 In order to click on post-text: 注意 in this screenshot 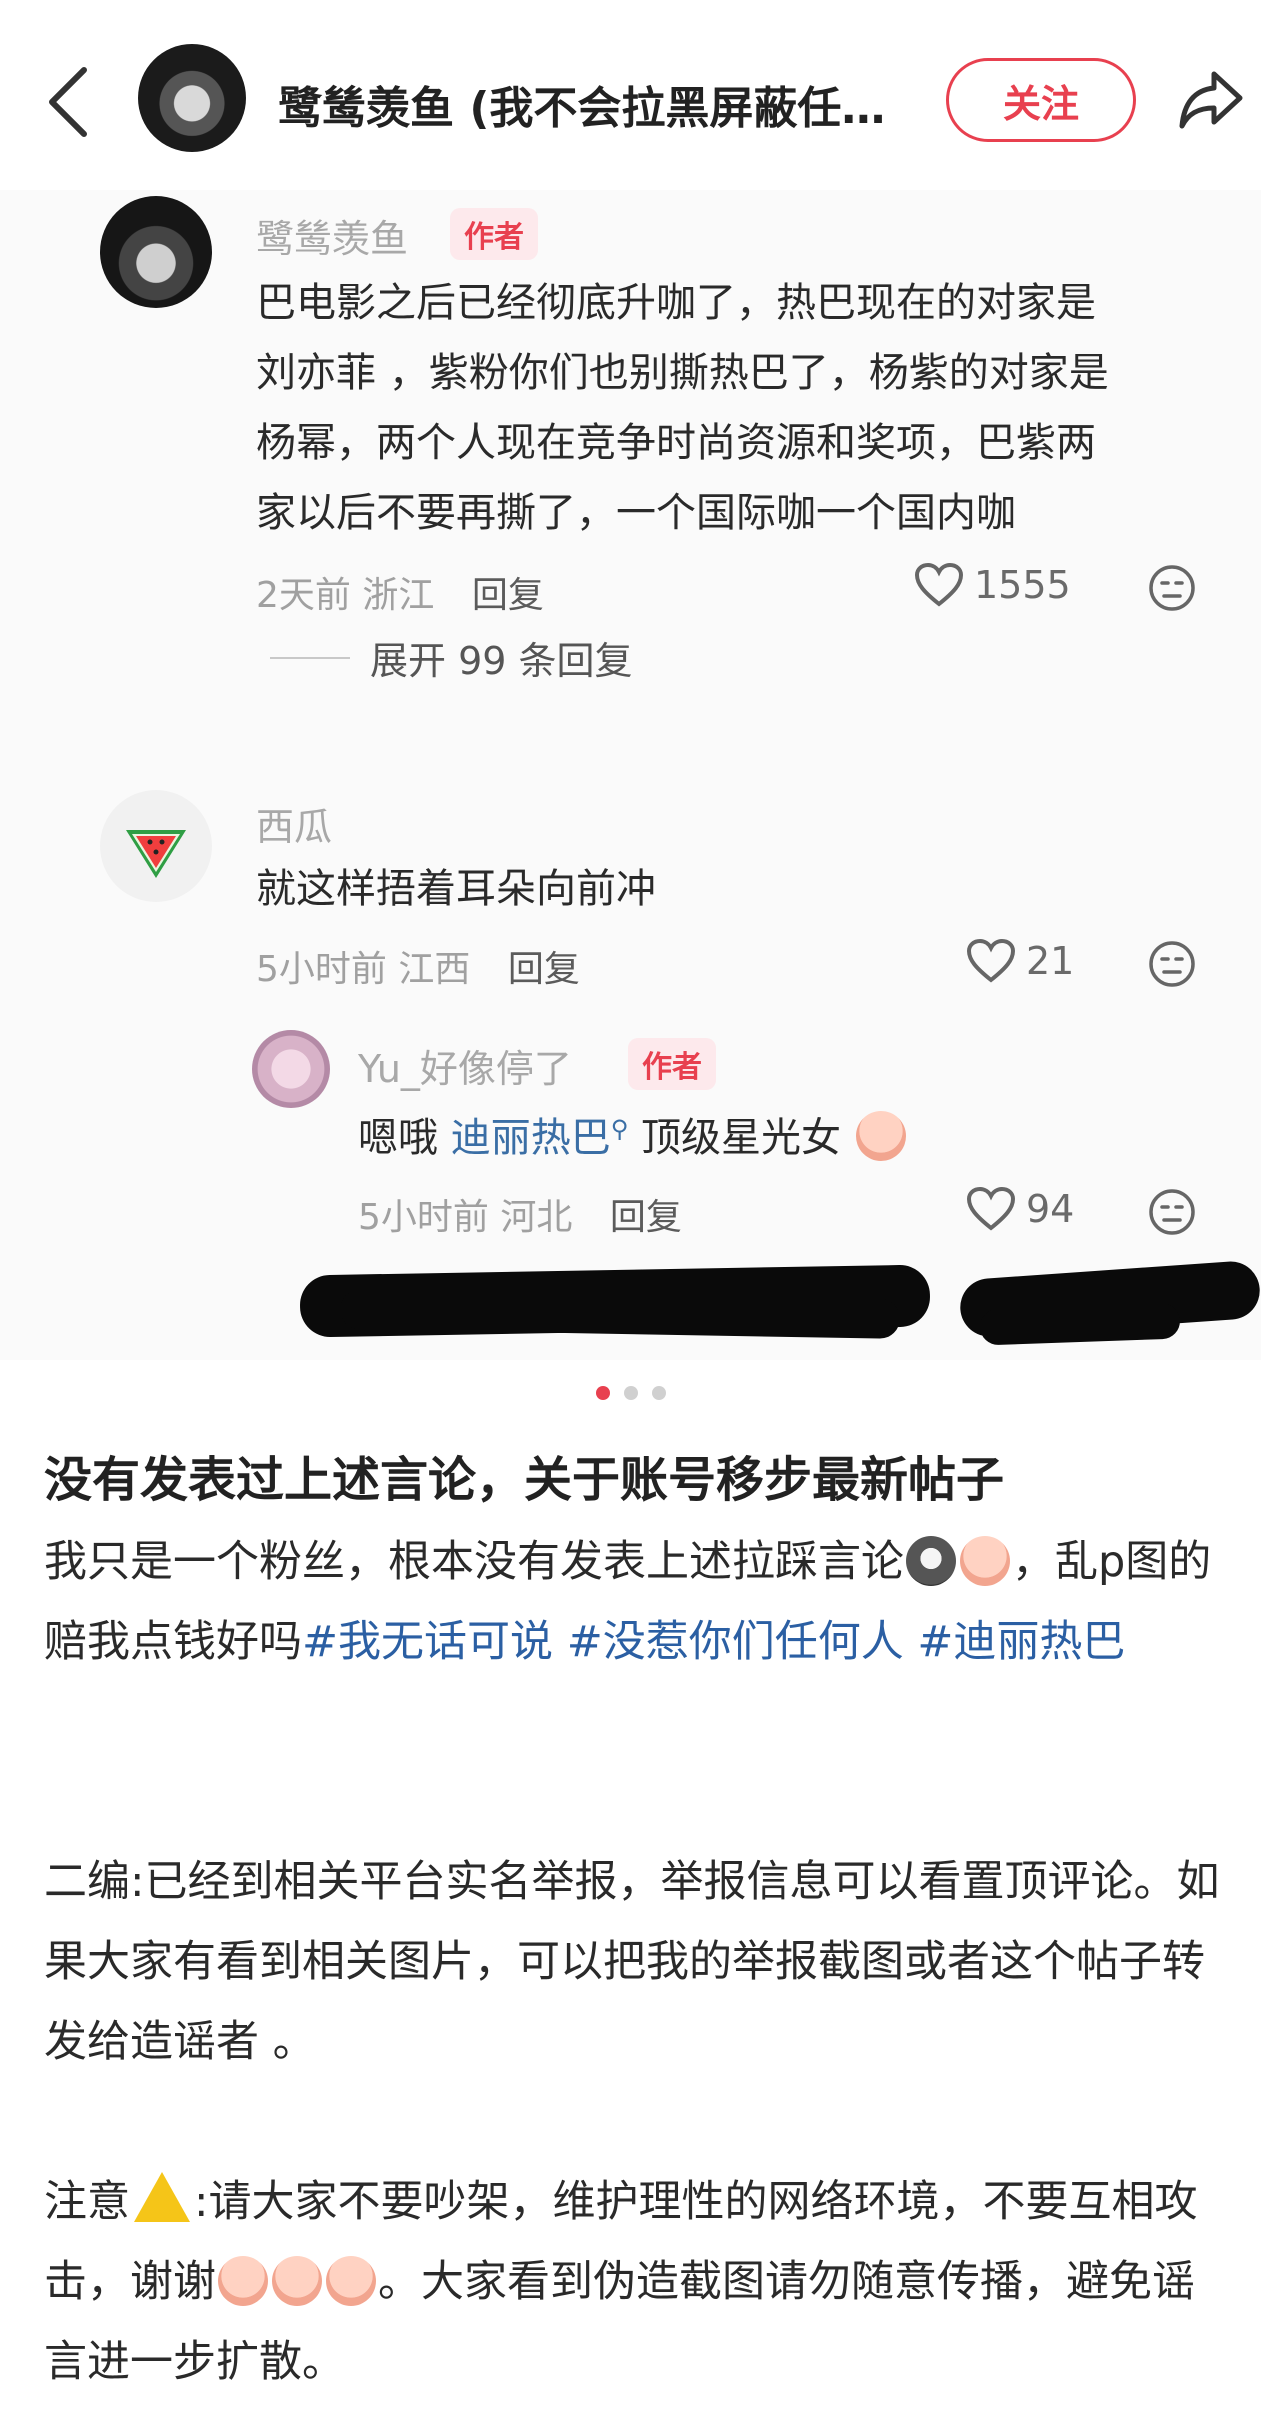, I will do `click(87, 2202)`.